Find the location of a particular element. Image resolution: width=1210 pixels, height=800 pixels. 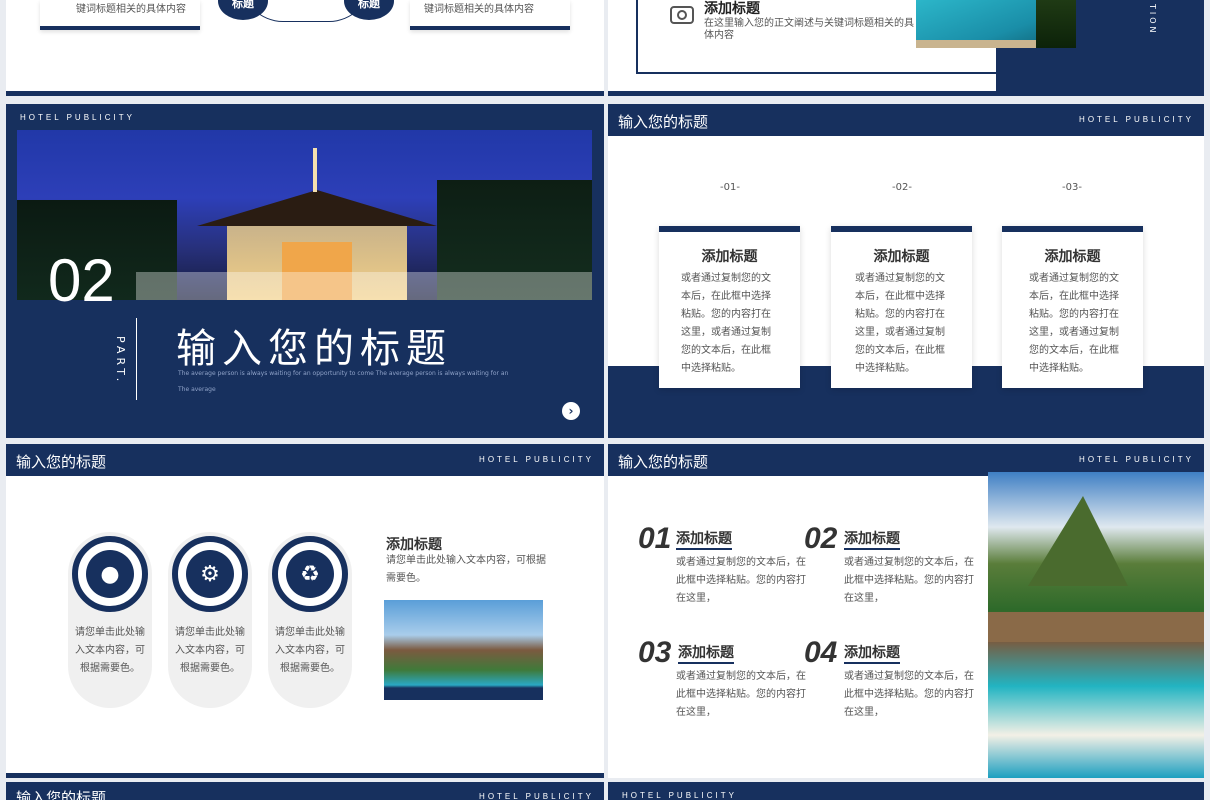

photo-highlight-band is located at coordinates (364, 286).